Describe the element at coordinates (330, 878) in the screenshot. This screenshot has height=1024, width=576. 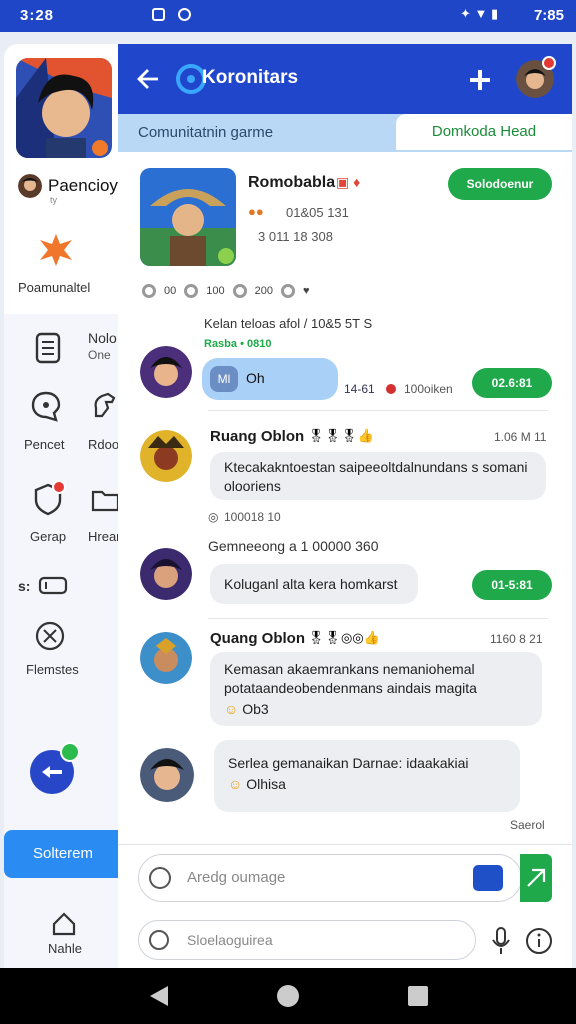
I see `message-input: Aredg oumage` at that location.